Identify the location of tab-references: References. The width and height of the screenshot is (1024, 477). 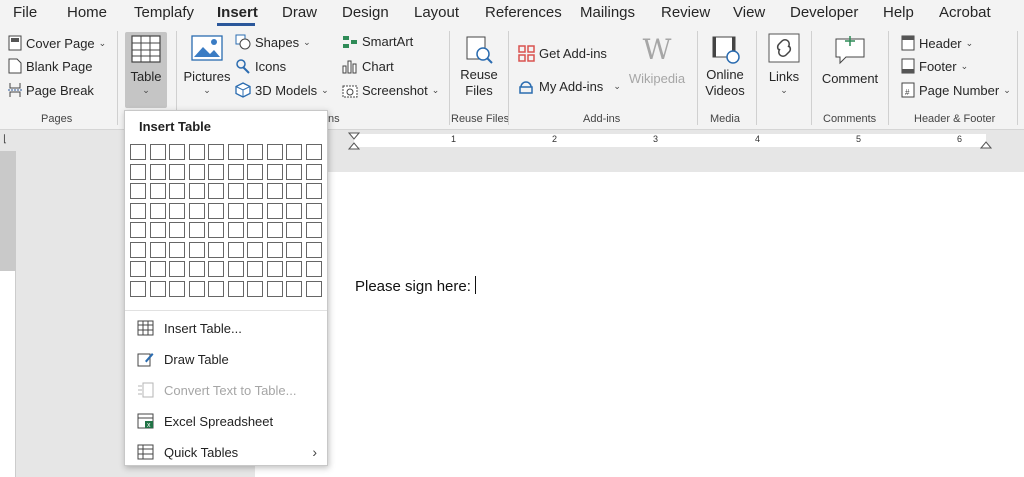
(523, 12).